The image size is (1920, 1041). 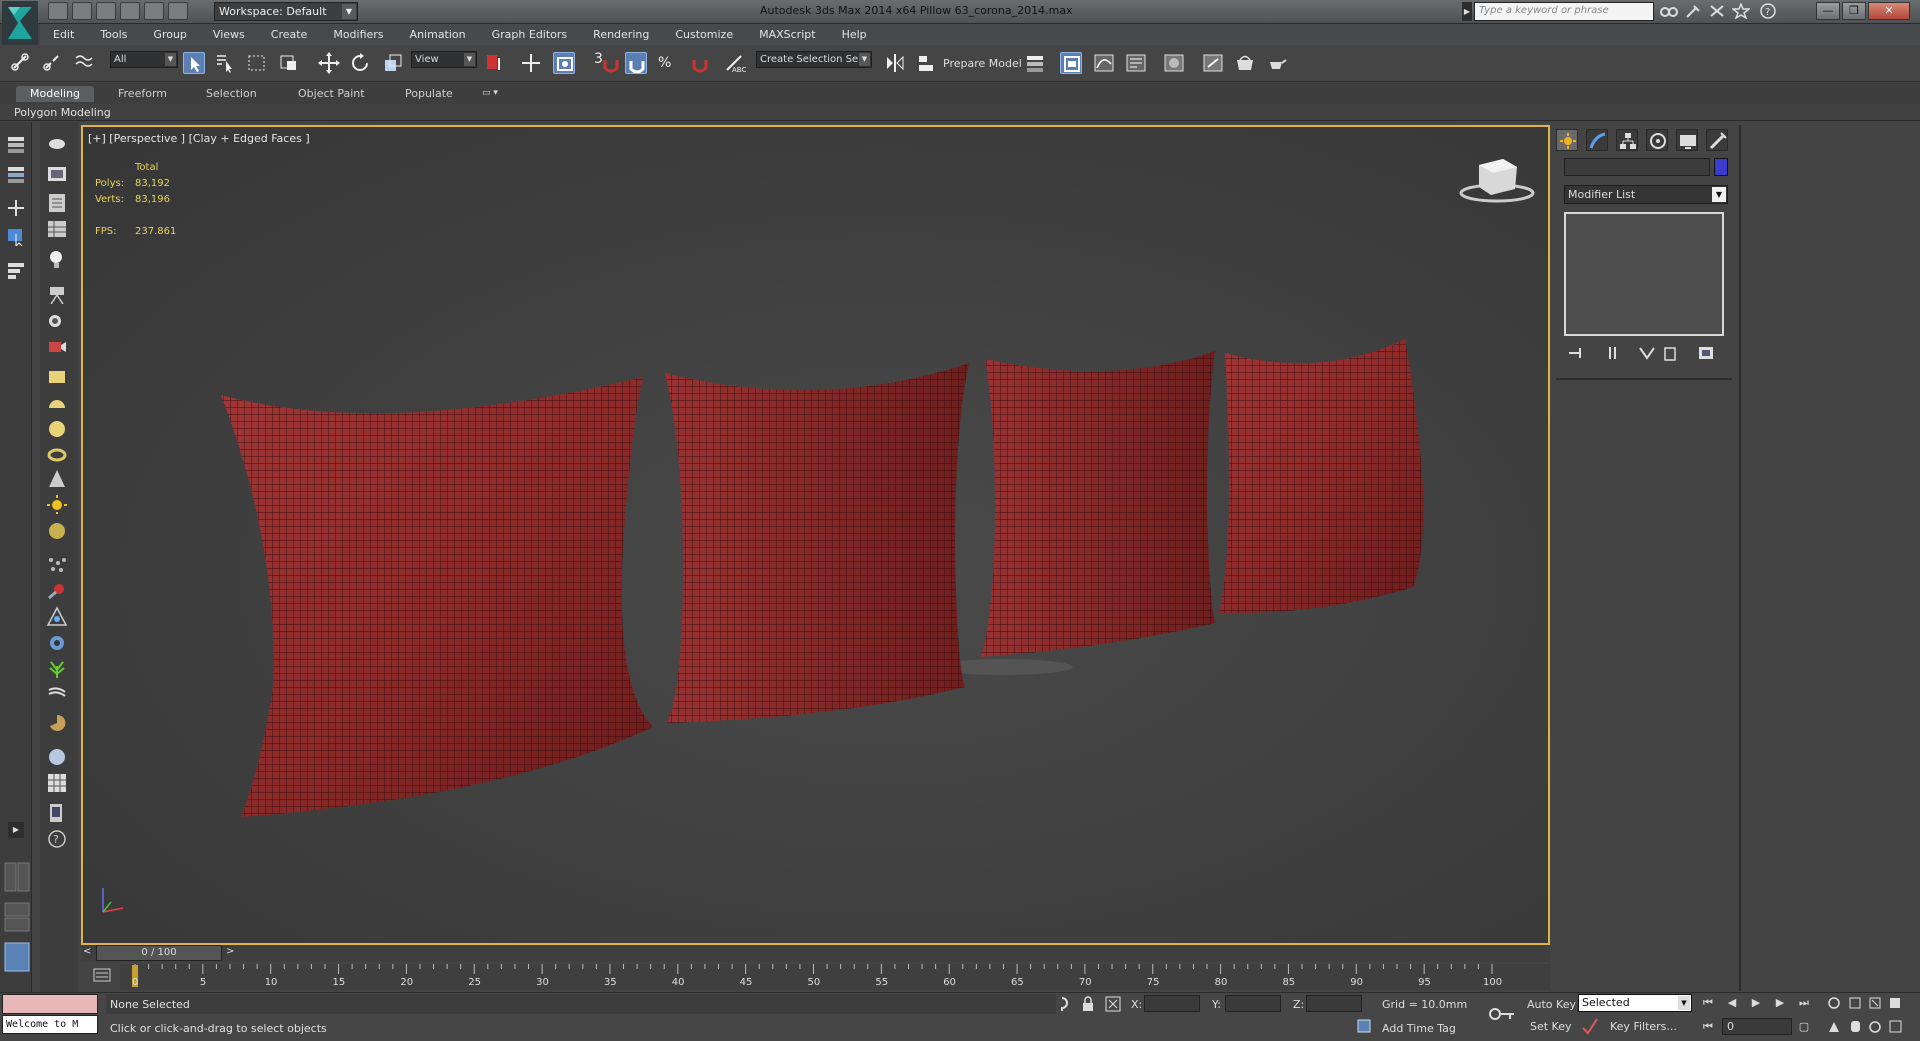 What do you see at coordinates (815, 953) in the screenshot?
I see `time-slider-track` at bounding box center [815, 953].